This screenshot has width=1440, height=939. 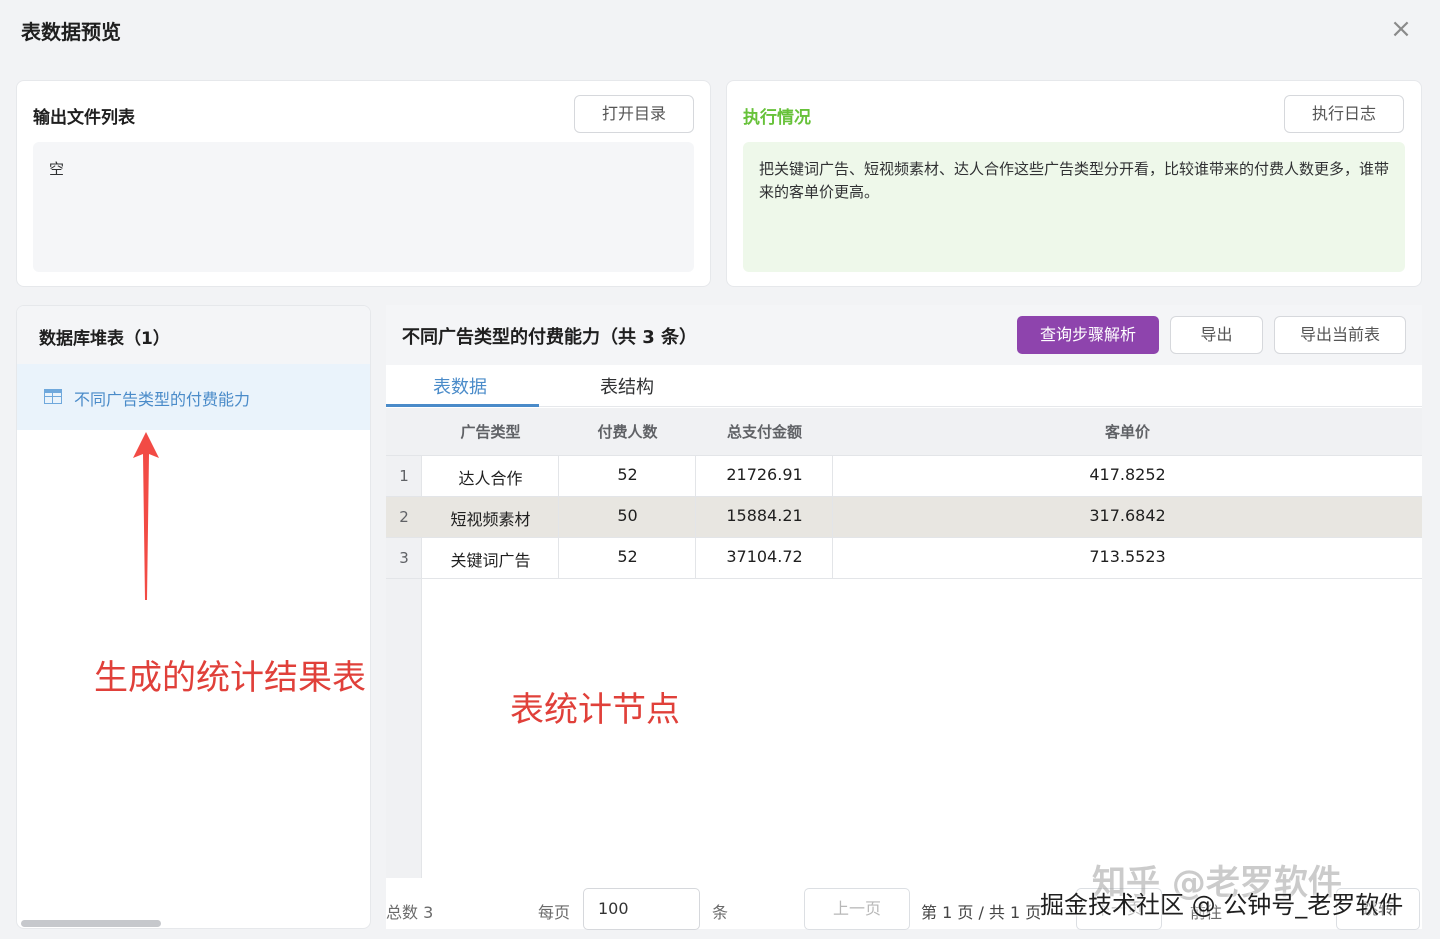 I want to click on db-tables-title: 数据库堆表（1）, so click(x=104, y=339).